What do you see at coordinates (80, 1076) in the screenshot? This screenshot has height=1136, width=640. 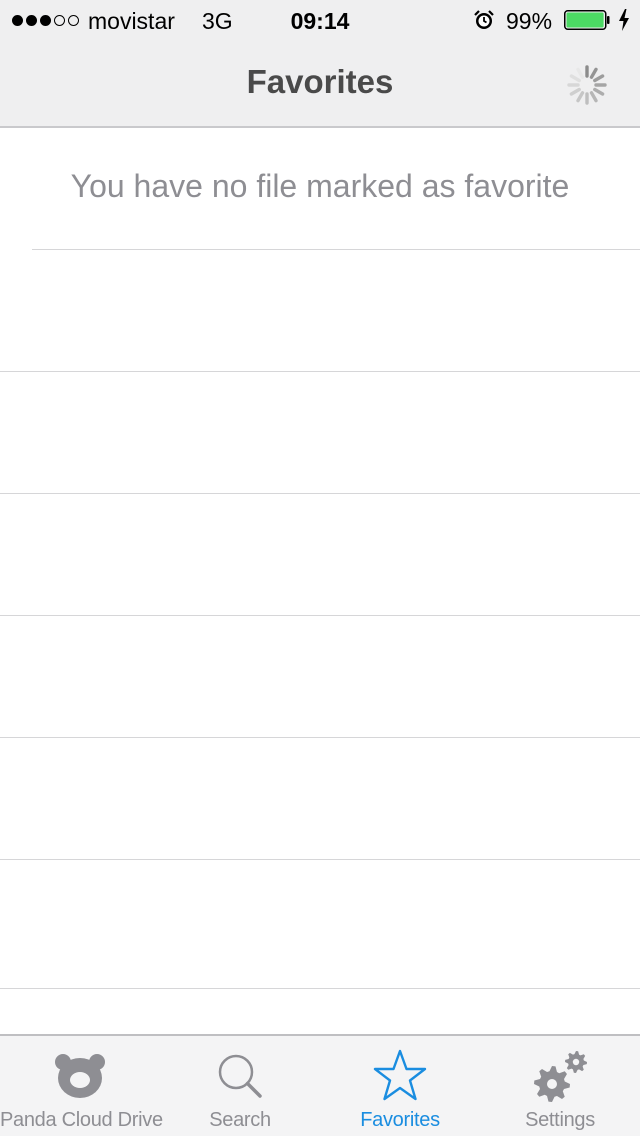 I see `panda-icon` at bounding box center [80, 1076].